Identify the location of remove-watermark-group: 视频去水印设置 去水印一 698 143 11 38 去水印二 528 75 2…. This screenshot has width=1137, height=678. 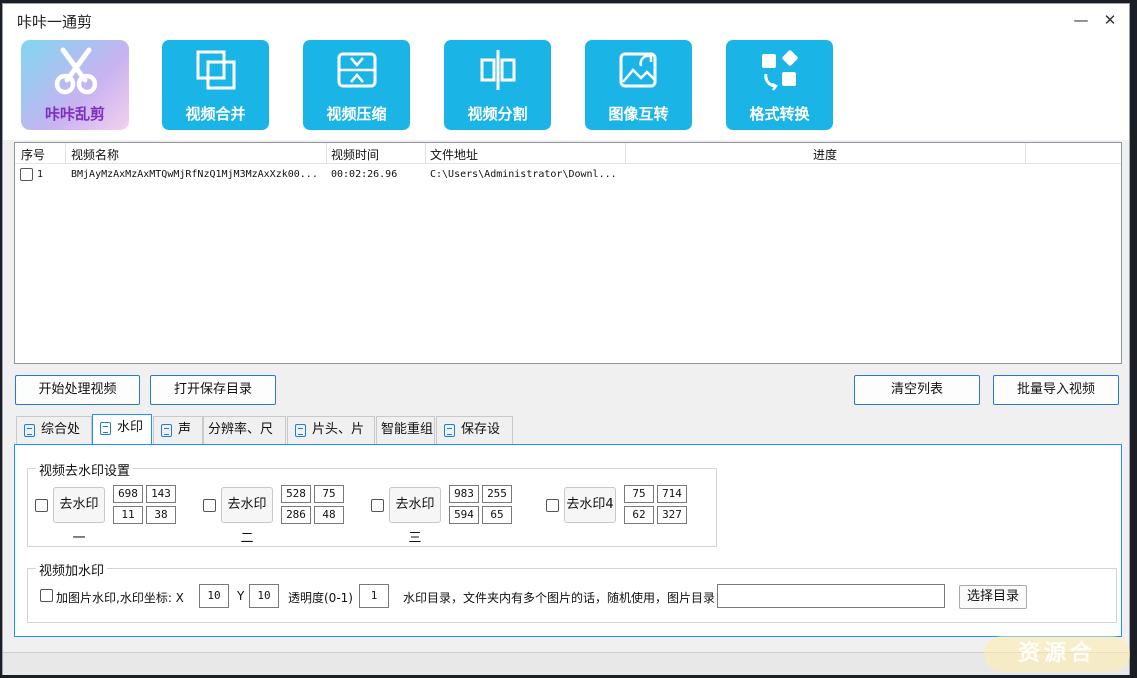
(372, 503).